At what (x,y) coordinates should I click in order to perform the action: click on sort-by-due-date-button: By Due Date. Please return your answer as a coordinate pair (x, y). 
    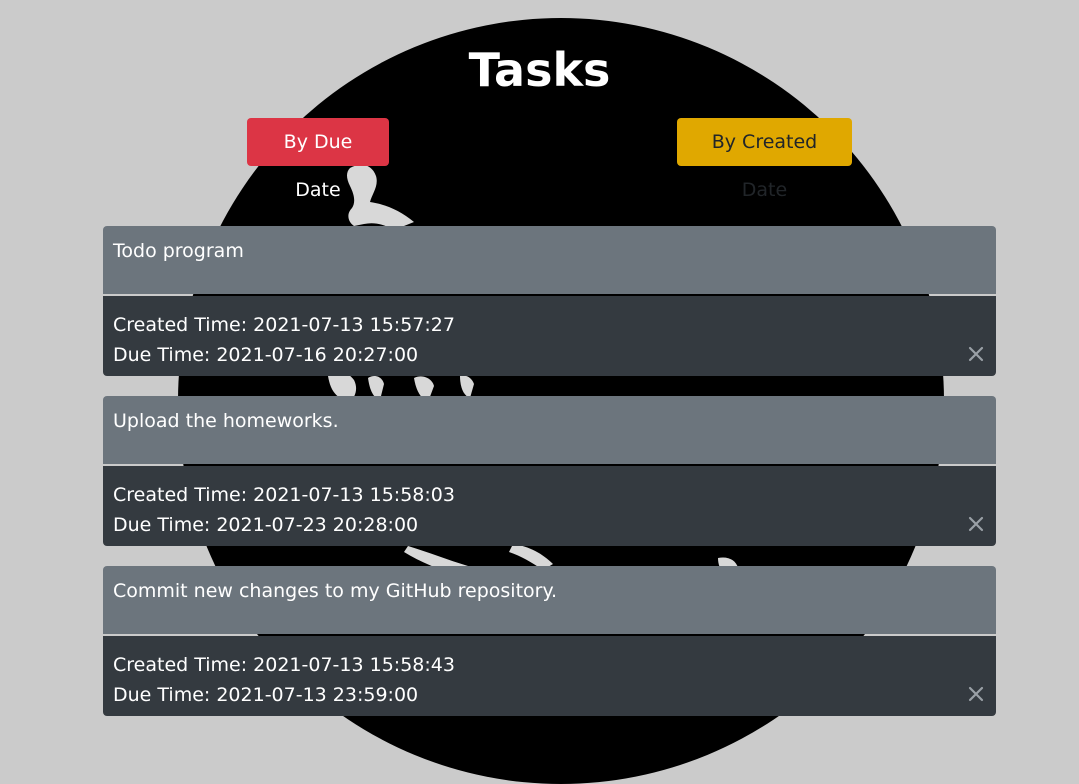
    Looking at the image, I should click on (318, 159).